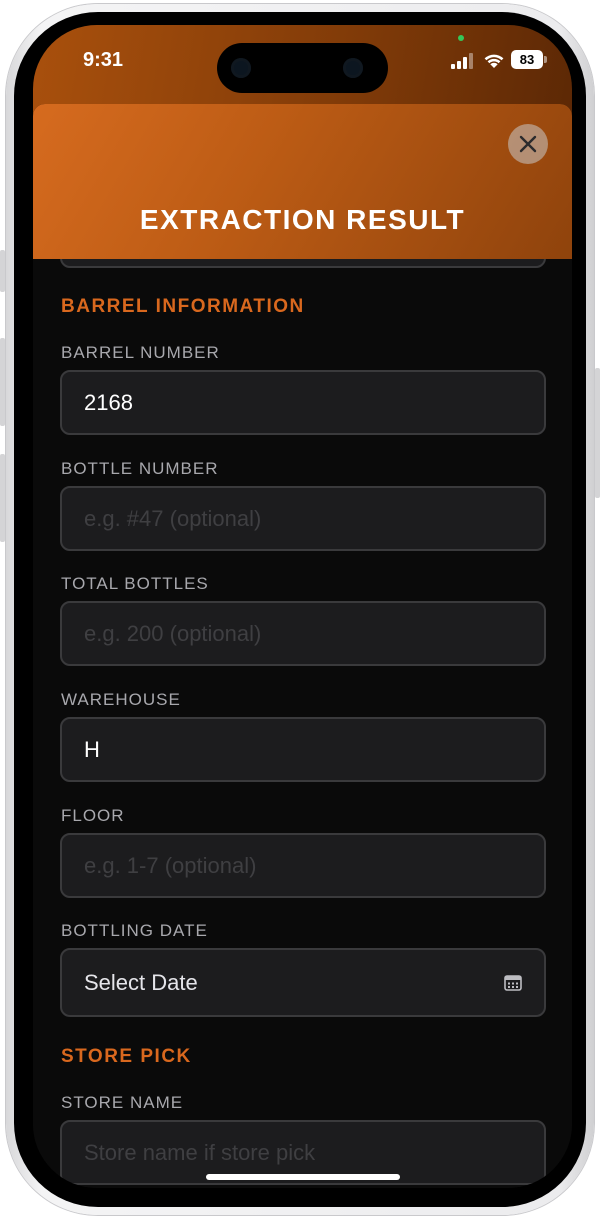 The height and width of the screenshot is (1219, 600). What do you see at coordinates (303, 749) in the screenshot?
I see `warehouse-input` at bounding box center [303, 749].